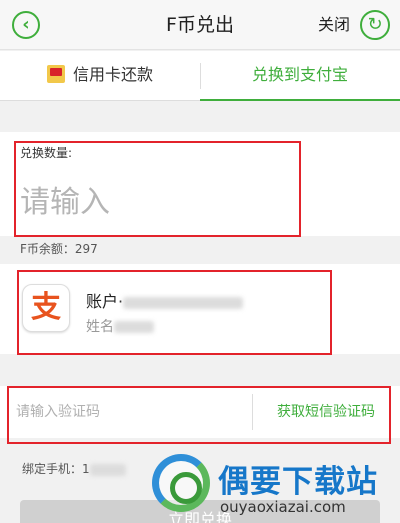  I want to click on phone-prefix: 绑定手机：1, so click(56, 469).